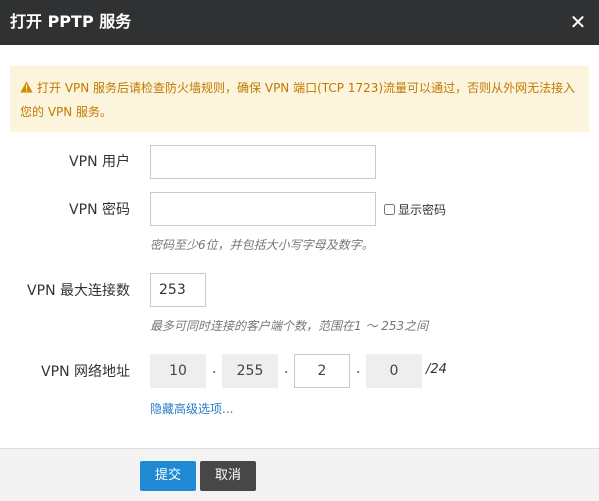 The width and height of the screenshot is (599, 501). I want to click on dialog-footer: 提交 取消, so click(299, 474).